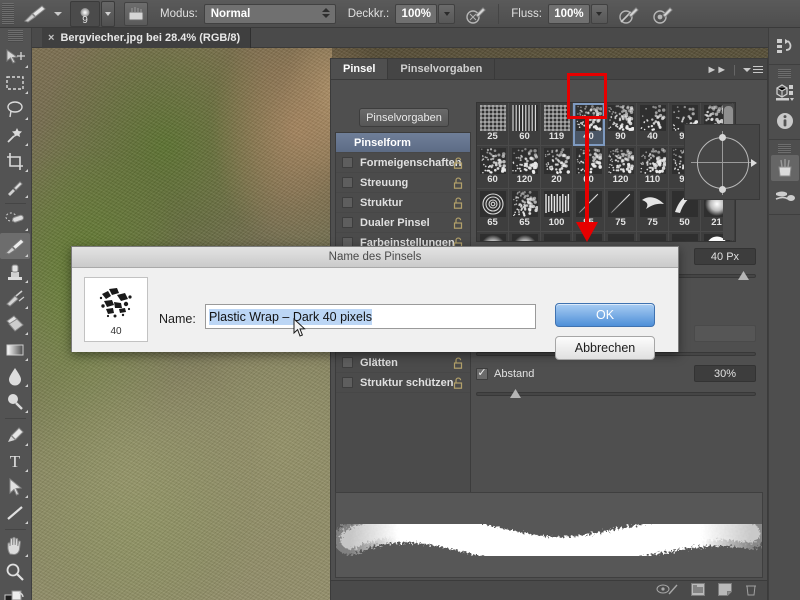  What do you see at coordinates (621, 124) in the screenshot?
I see `brush-tip-cell: 90` at bounding box center [621, 124].